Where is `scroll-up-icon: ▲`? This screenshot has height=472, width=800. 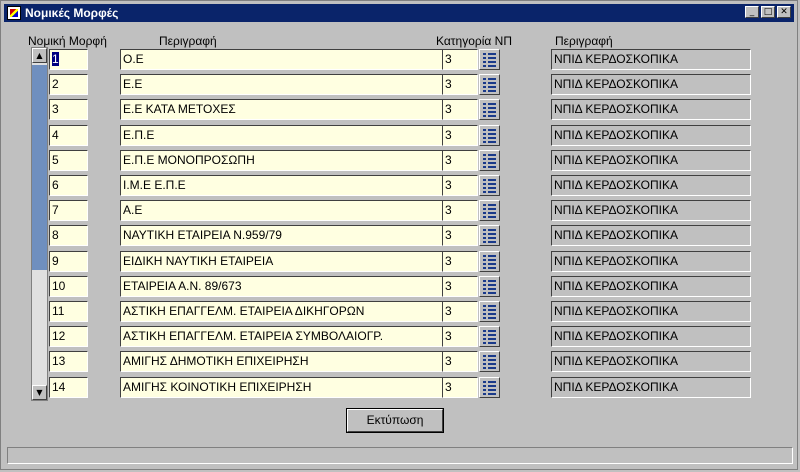 scroll-up-icon: ▲ is located at coordinates (39, 55).